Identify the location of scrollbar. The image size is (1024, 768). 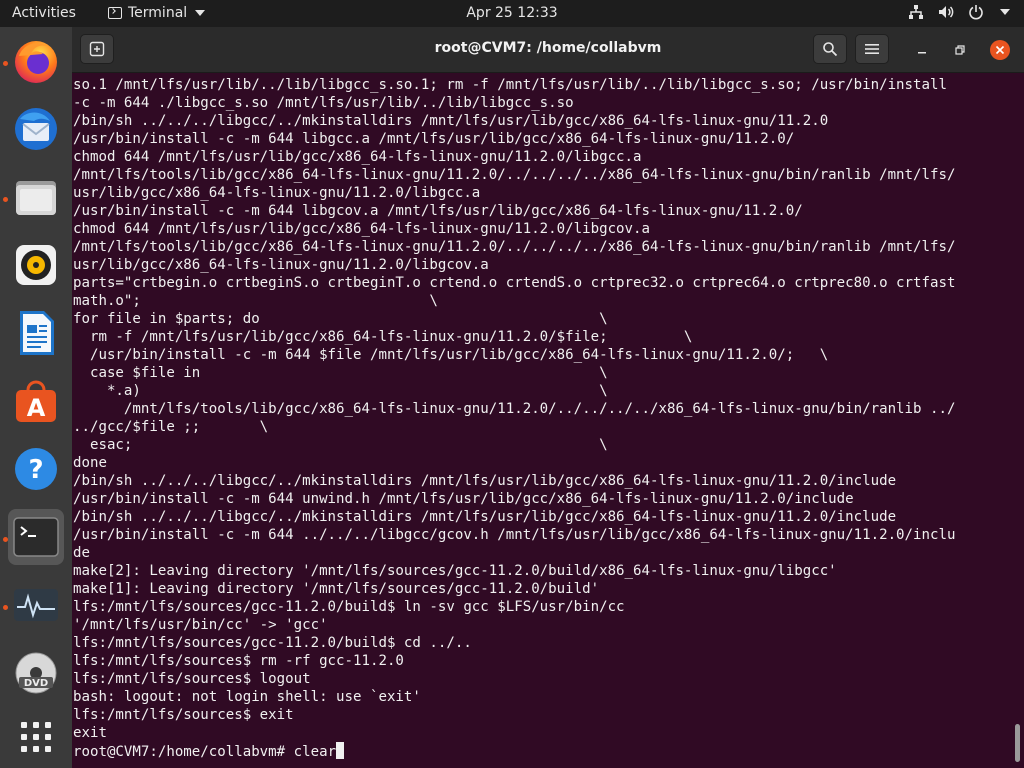
(1017, 743).